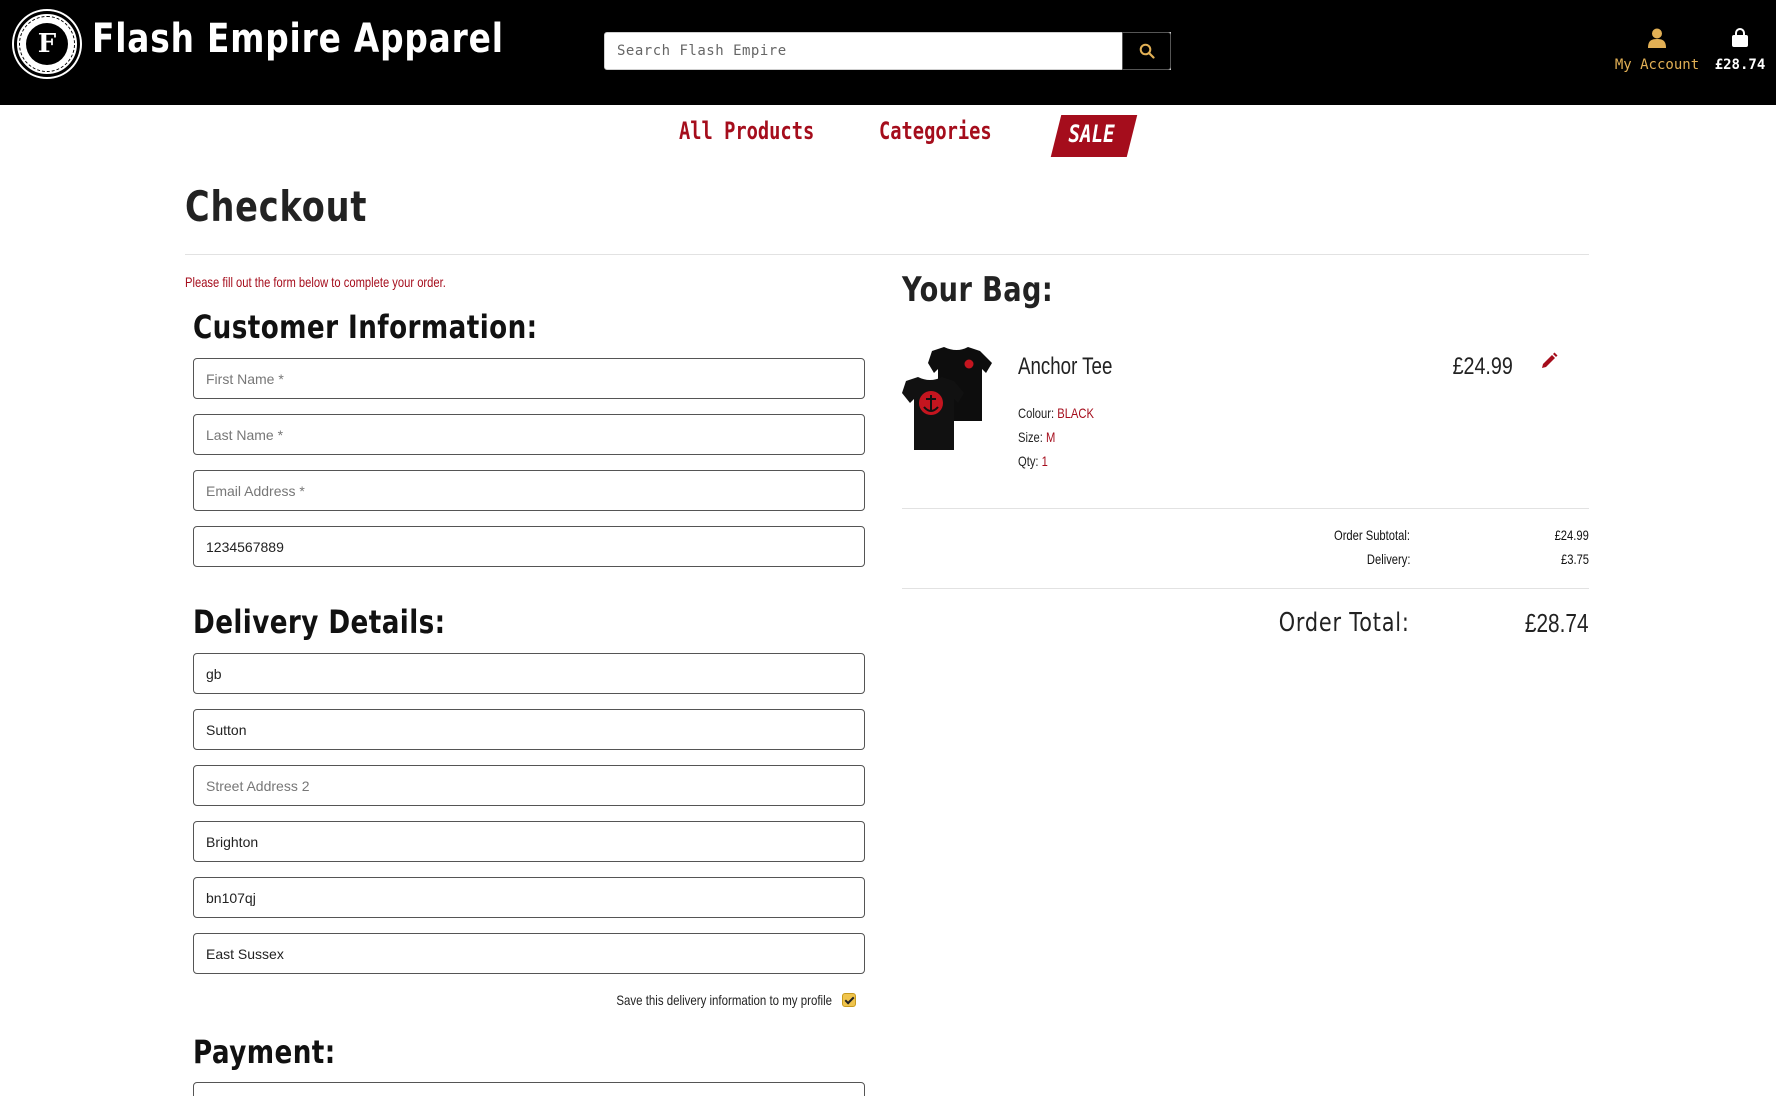 The width and height of the screenshot is (1776, 1096). I want to click on postcode-field, so click(529, 897).